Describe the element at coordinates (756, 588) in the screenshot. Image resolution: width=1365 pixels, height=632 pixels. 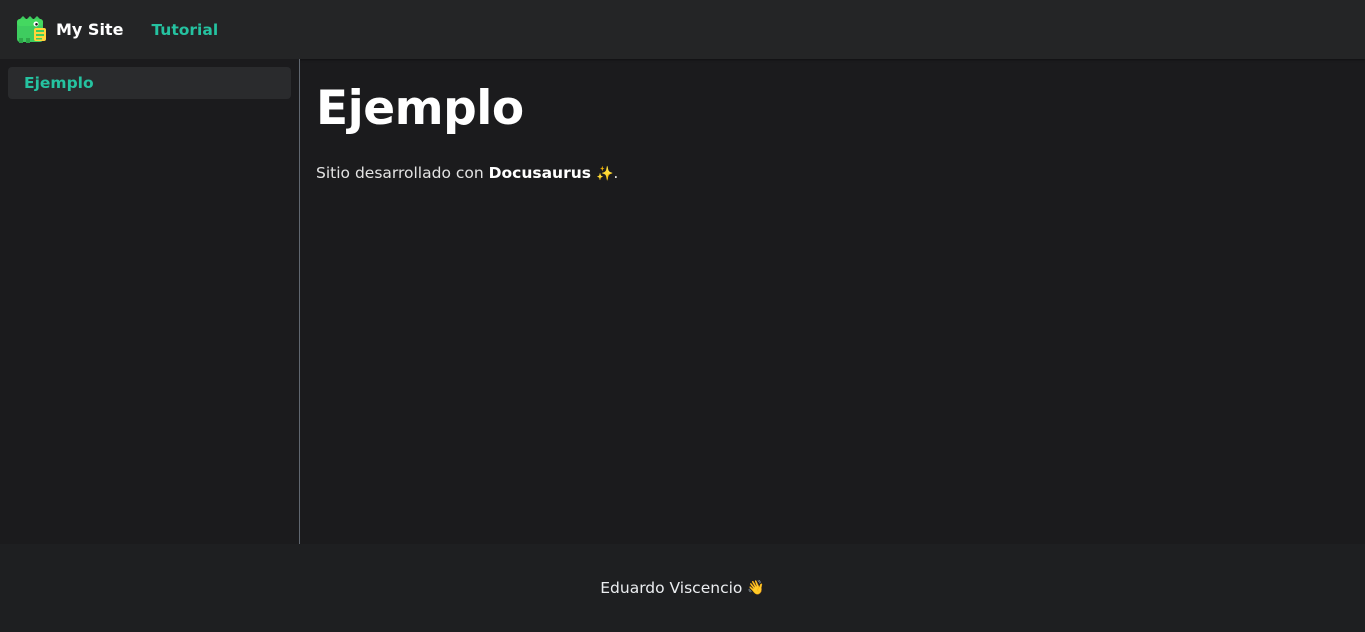
I see `waving-hand-icon: 👋` at that location.